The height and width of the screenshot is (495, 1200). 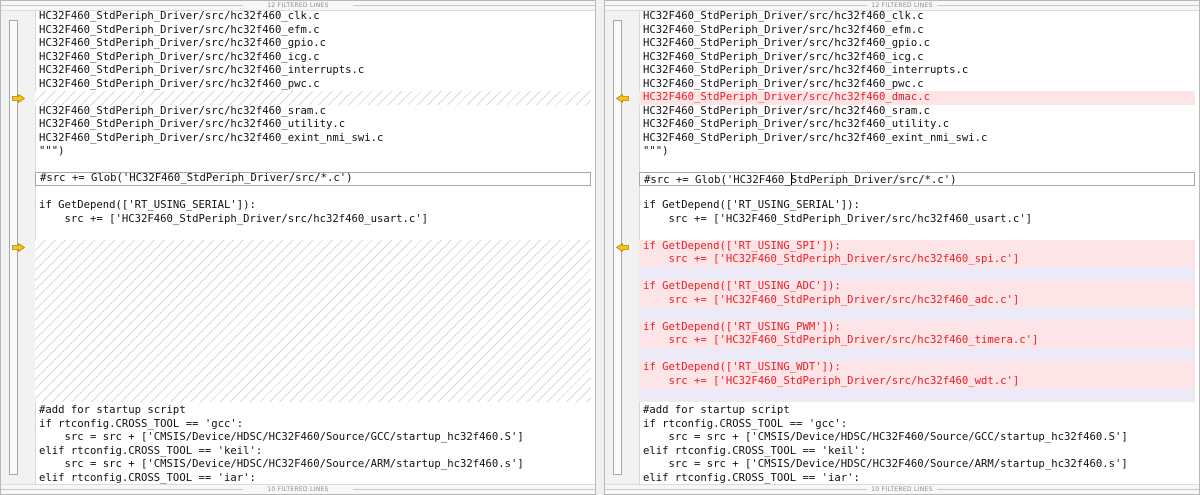 I want to click on code-line-added: if GetDepend(['RT_USING_PWM']):, so click(x=917, y=327).